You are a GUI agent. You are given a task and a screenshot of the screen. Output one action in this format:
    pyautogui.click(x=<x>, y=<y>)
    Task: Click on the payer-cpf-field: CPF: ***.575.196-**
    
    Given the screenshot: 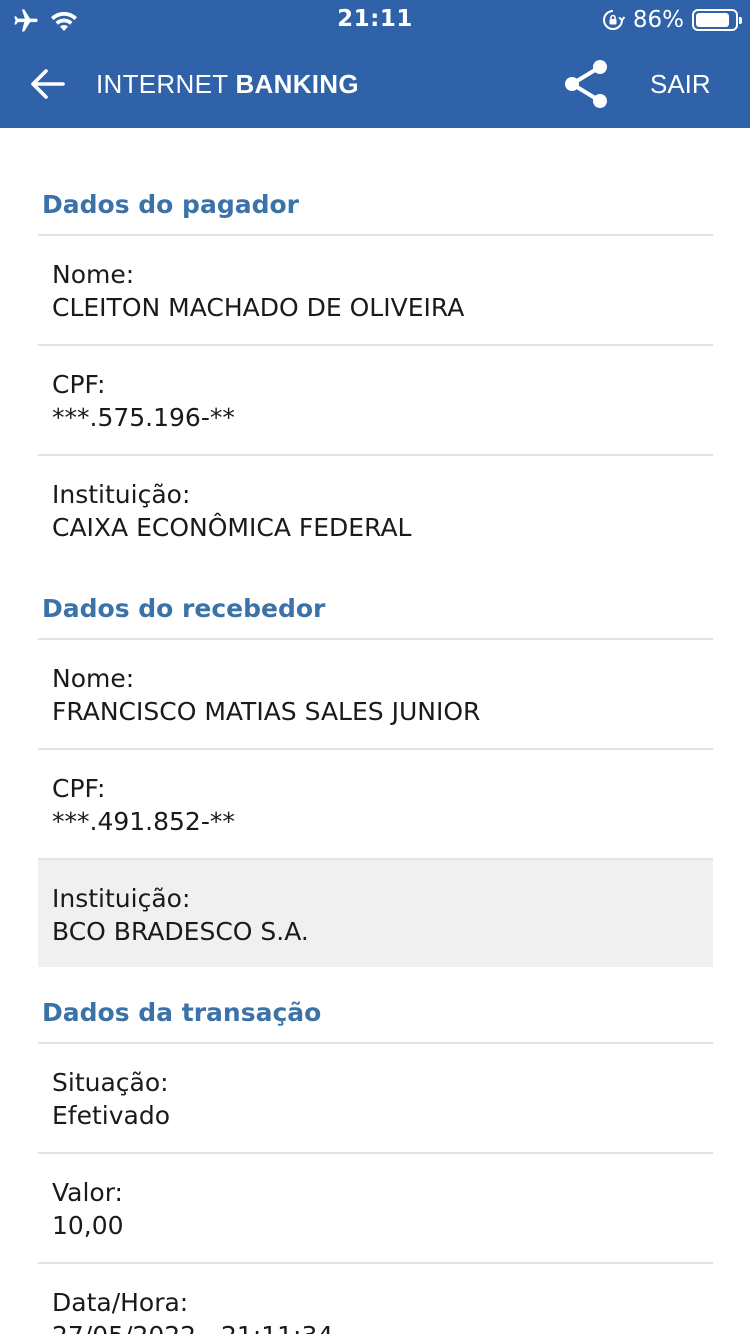 What is the action you would take?
    pyautogui.click(x=375, y=398)
    